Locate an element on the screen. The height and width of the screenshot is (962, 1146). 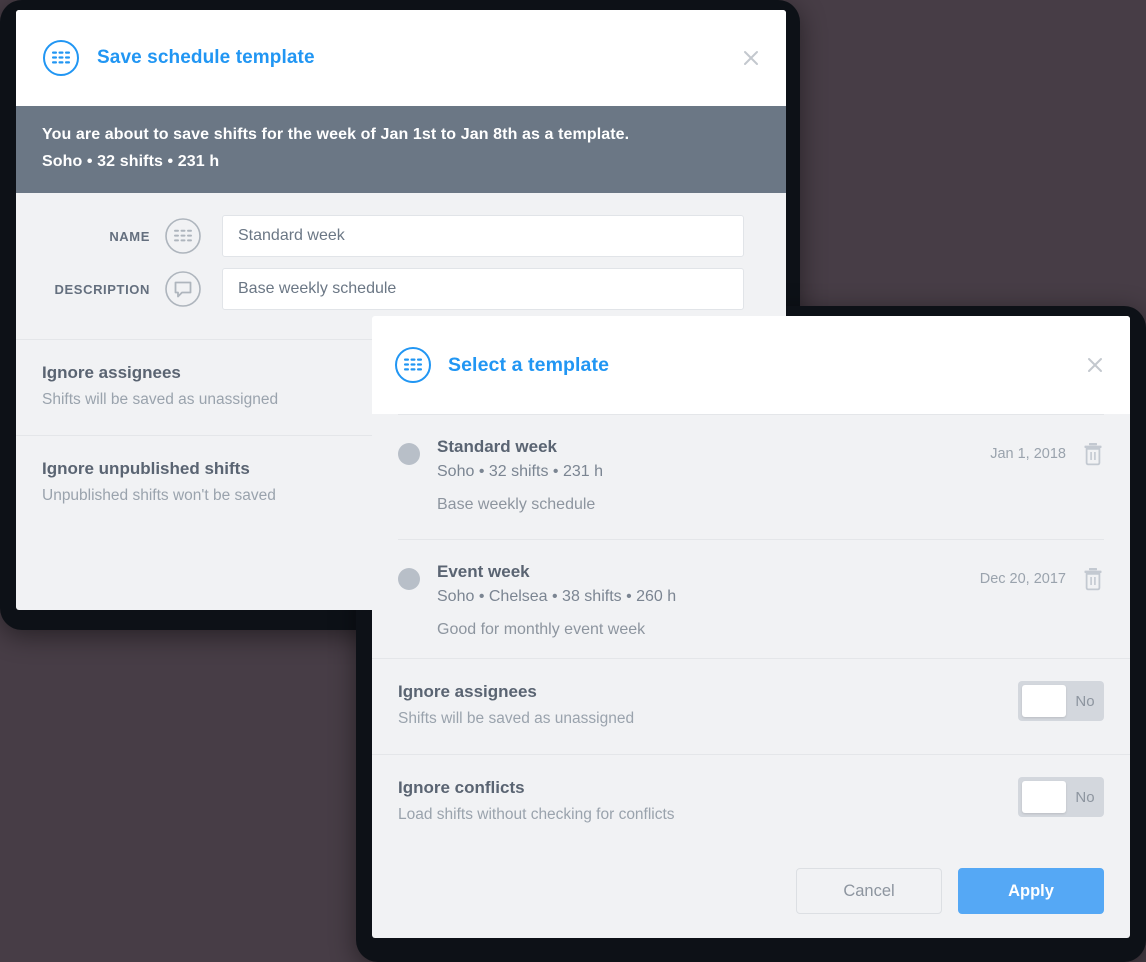
select-dialog-title: Select a template is located at coordinates (529, 364).